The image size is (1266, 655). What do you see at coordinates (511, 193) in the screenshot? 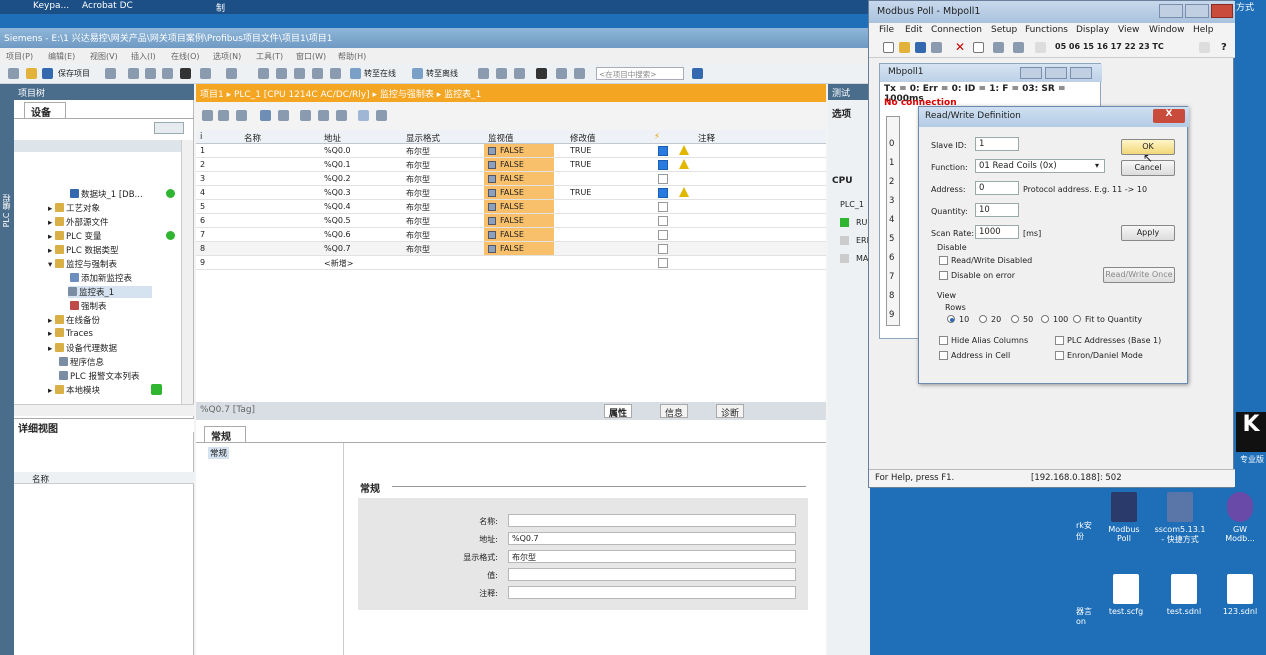
I see `table-row: 4 %Q0.3 布尔型 FALSE TRUE` at bounding box center [511, 193].